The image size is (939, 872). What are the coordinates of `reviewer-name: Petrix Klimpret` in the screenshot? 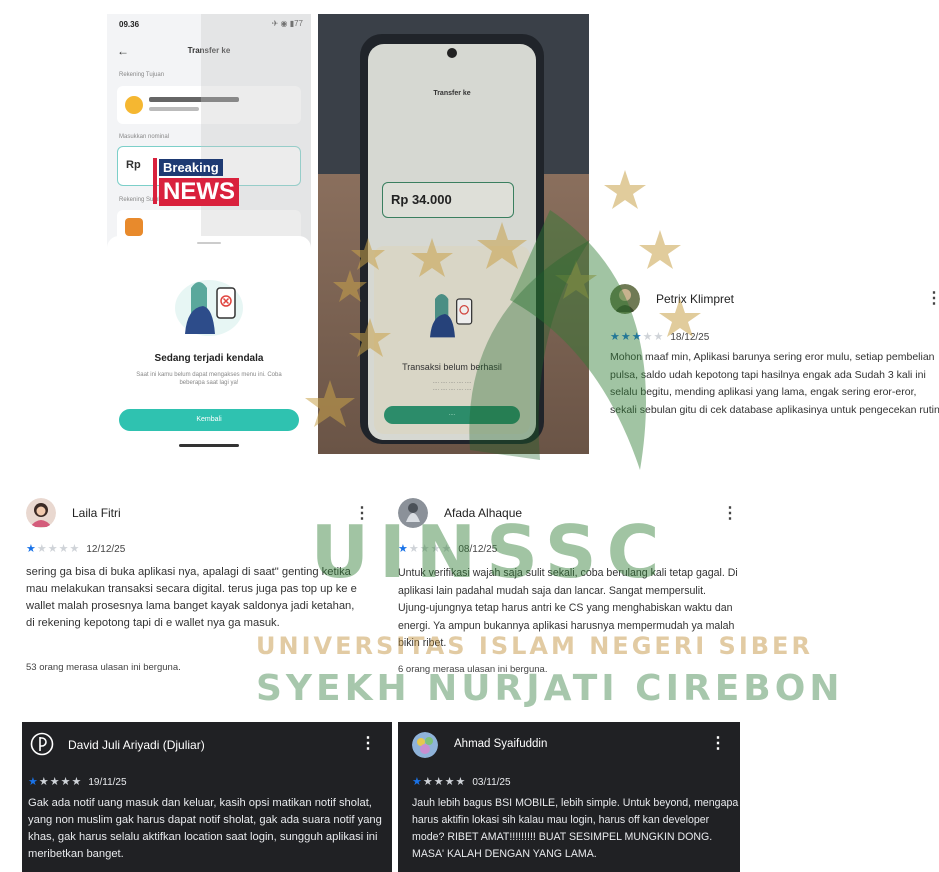 It's located at (695, 299).